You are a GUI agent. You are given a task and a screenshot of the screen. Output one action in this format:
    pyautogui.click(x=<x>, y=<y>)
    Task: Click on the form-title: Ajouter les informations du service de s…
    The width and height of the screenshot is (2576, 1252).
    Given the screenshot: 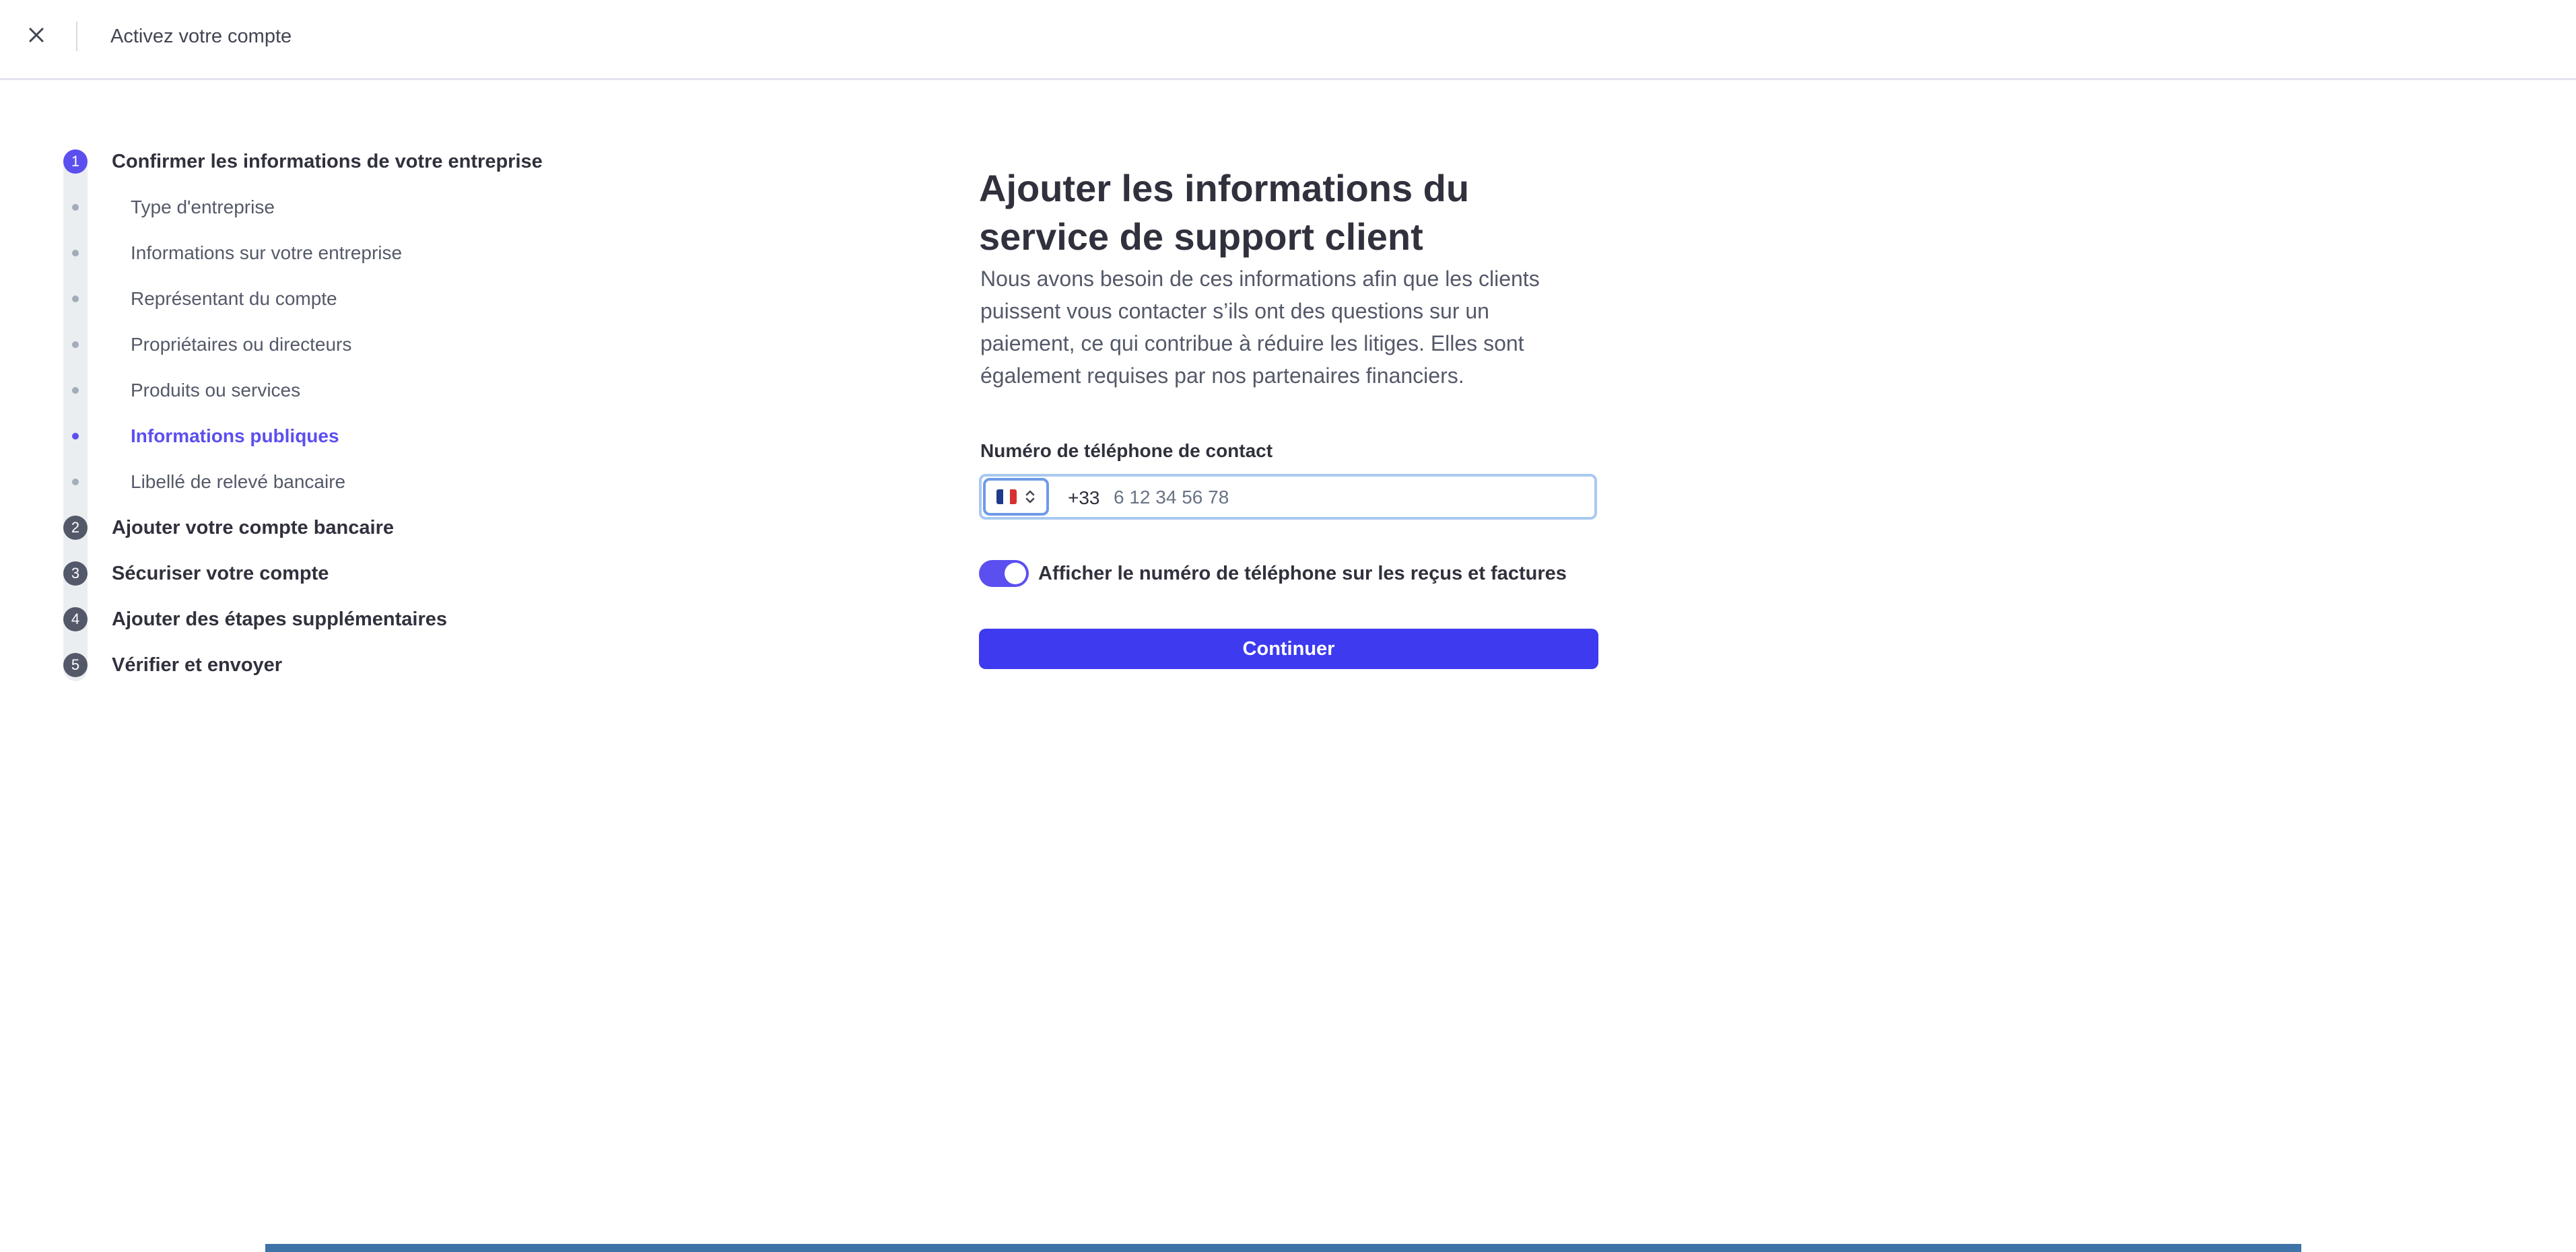 What is the action you would take?
    pyautogui.click(x=1224, y=212)
    